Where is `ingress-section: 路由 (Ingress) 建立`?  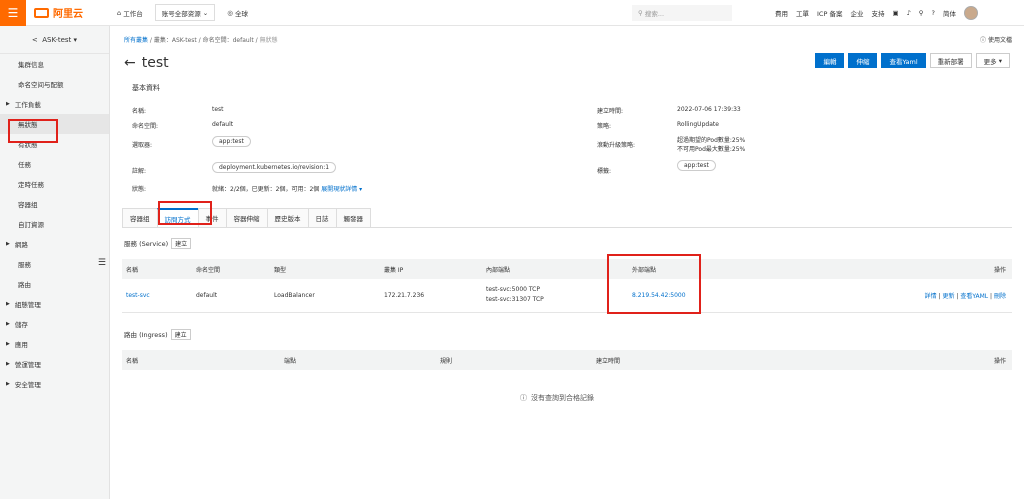 ingress-section: 路由 (Ingress) 建立 is located at coordinates (157, 334).